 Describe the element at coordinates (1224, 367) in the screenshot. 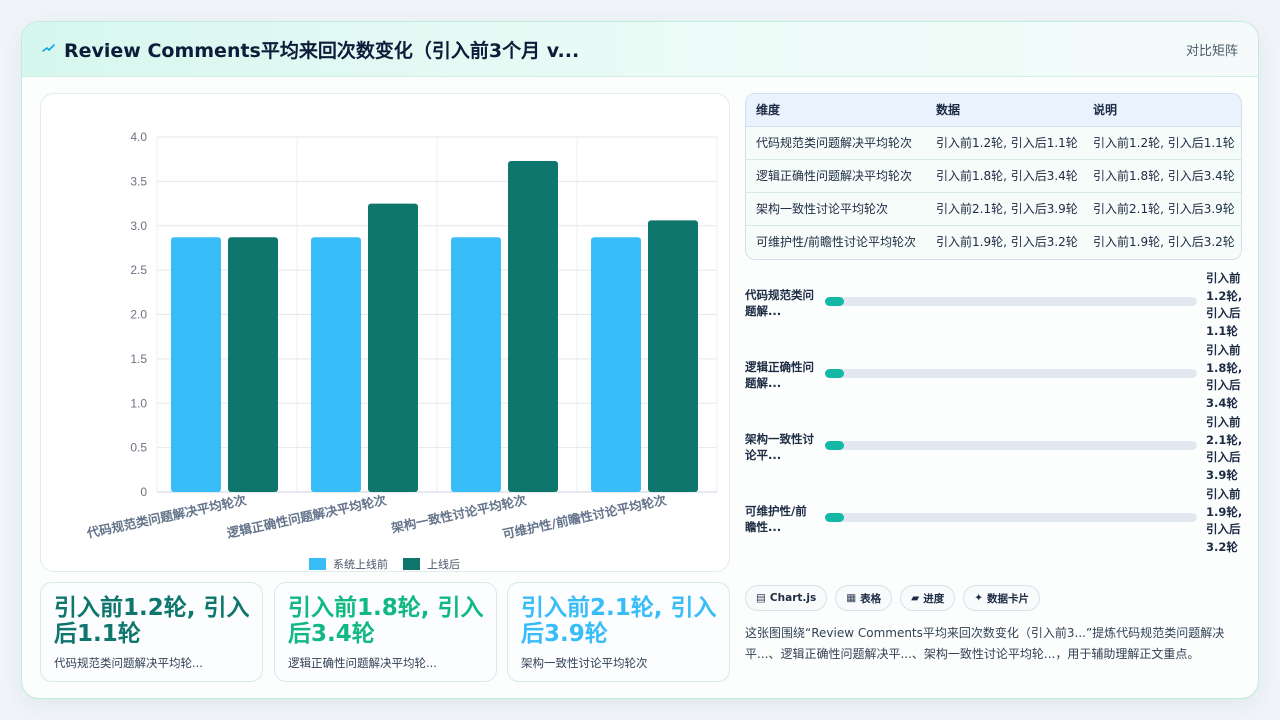

I see `progress-value-line: 1.8轮,` at that location.